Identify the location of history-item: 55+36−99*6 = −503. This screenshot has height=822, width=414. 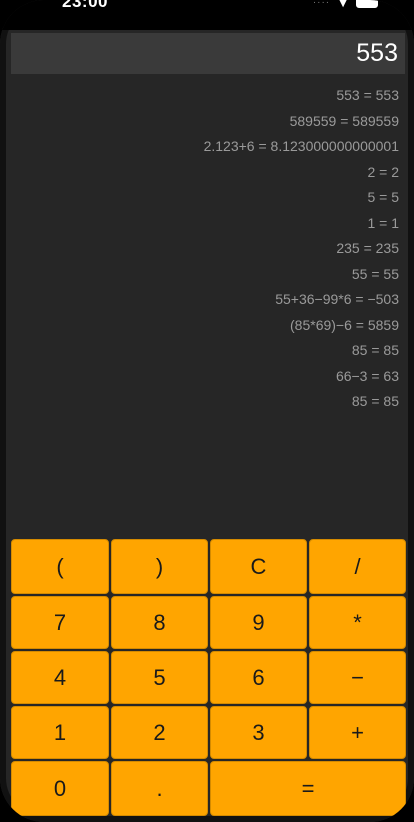
(208, 300).